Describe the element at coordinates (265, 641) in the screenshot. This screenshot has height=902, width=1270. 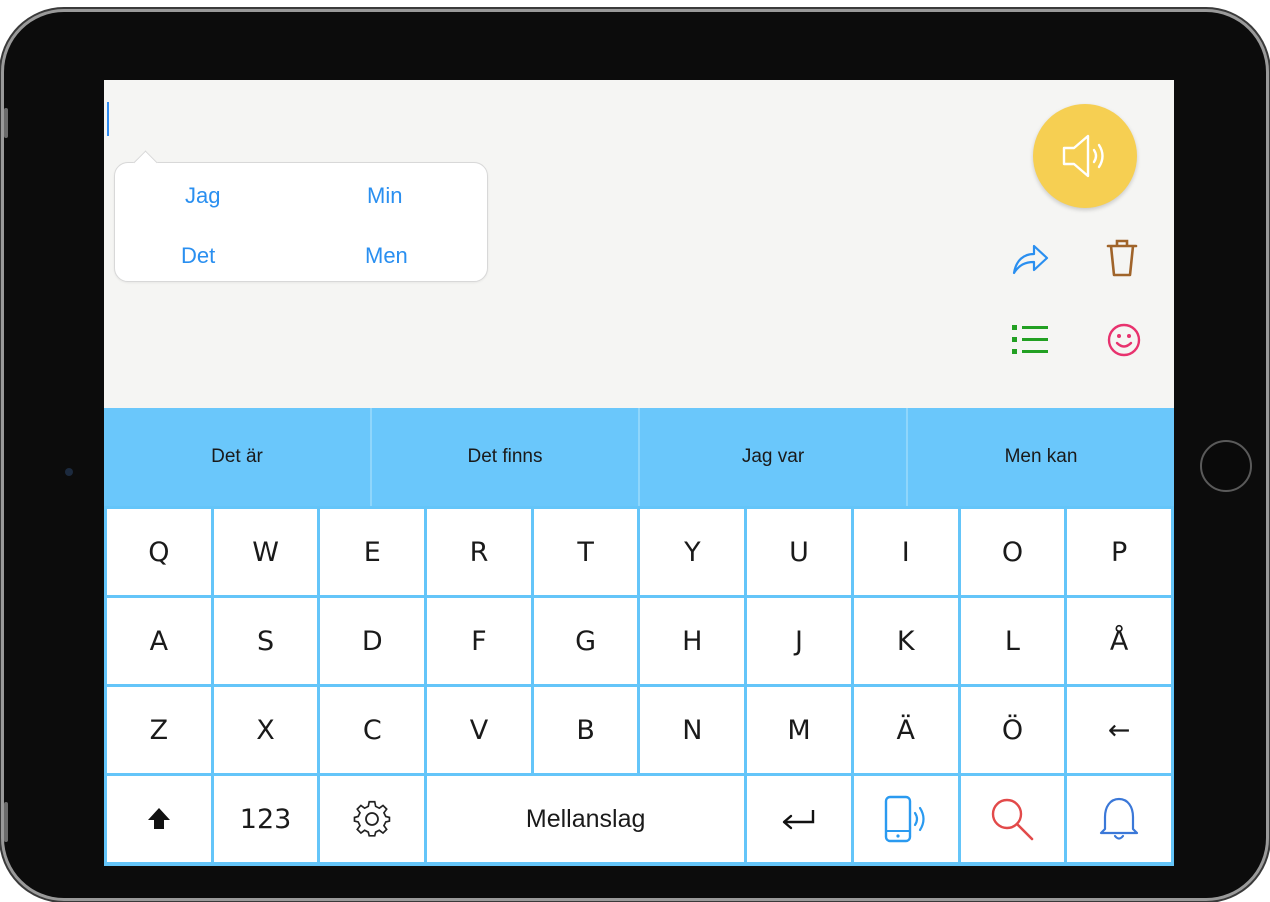
I see `key-letter: S` at that location.